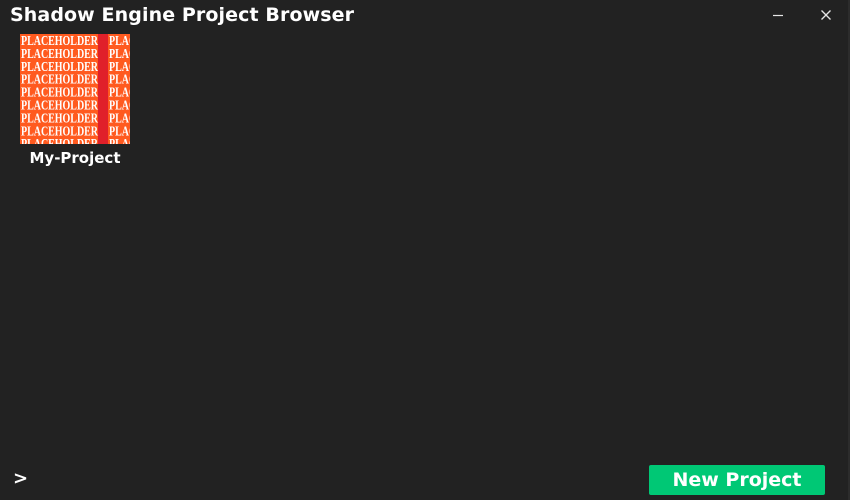 This screenshot has height=500, width=850. Describe the element at coordinates (425, 16) in the screenshot. I see `title-bar: Shadow Engine Project Browser` at that location.